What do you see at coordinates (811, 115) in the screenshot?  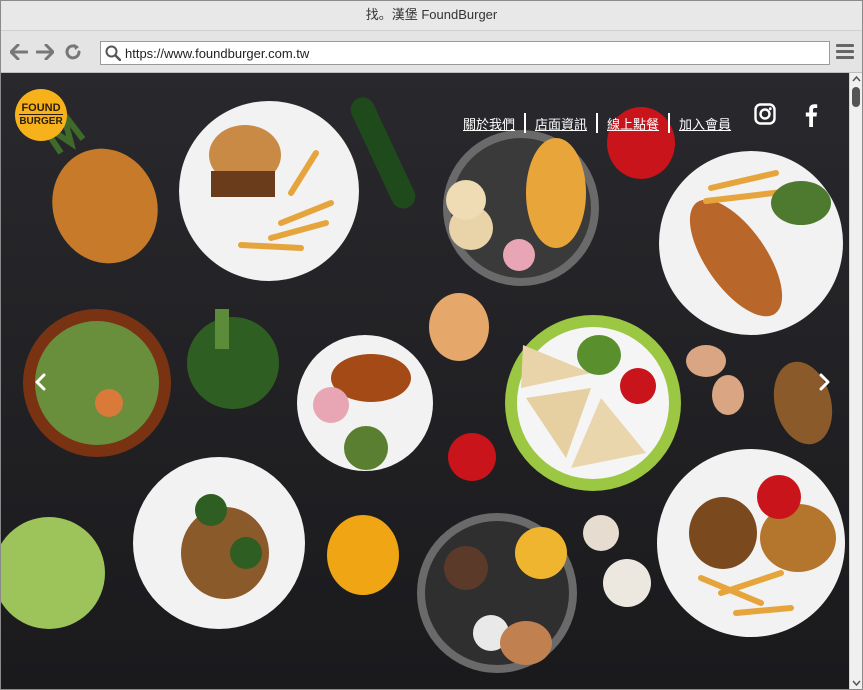 I see `facebook-icon` at bounding box center [811, 115].